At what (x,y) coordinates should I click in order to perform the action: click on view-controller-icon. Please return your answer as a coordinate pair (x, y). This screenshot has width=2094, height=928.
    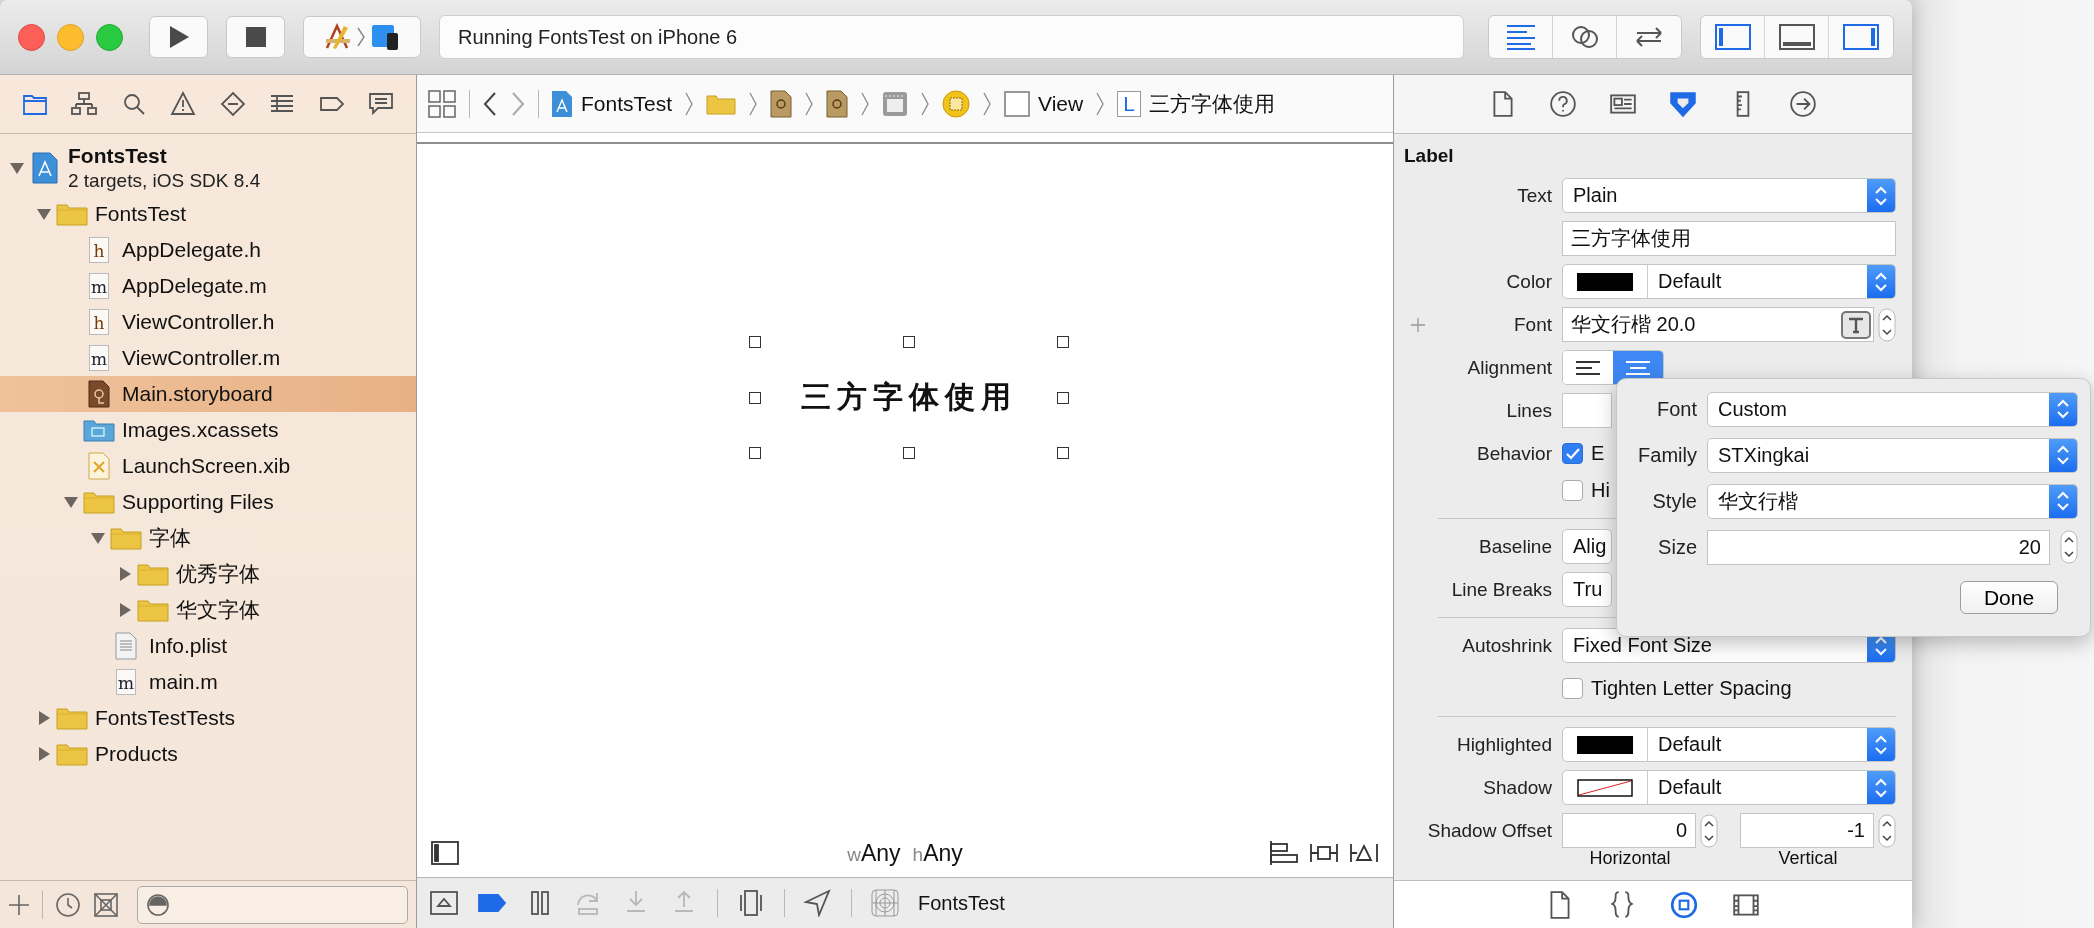
    Looking at the image, I should click on (956, 103).